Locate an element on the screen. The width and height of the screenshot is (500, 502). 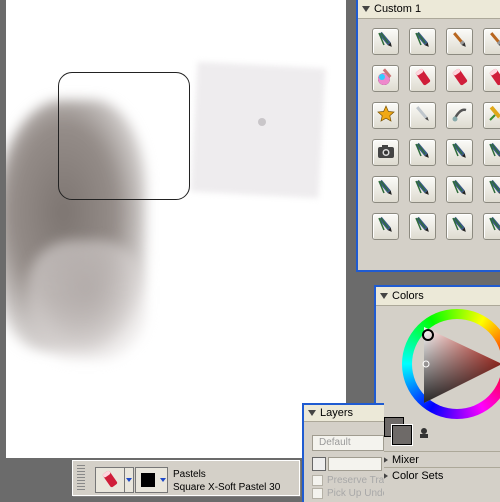
brush-cursor-outline is located at coordinates (124, 136).